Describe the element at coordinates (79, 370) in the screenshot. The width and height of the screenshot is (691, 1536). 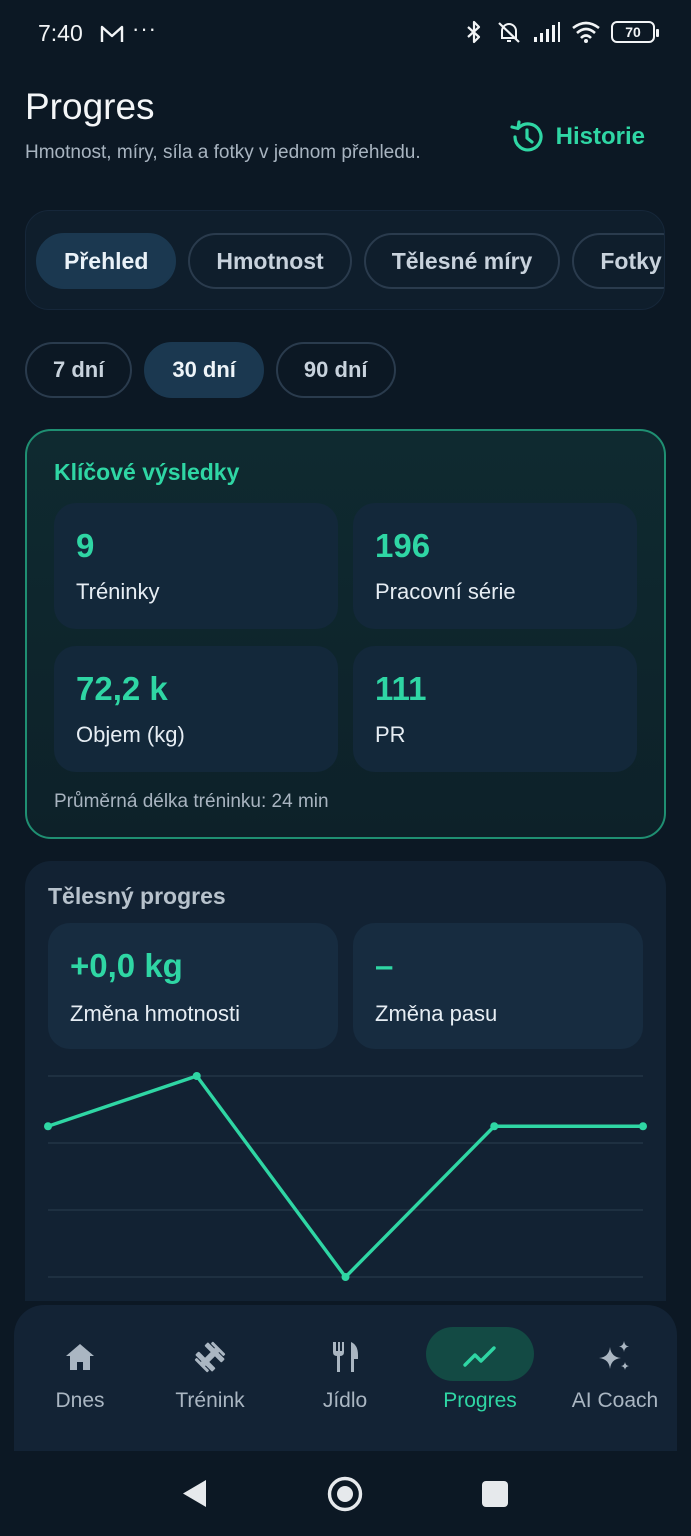
I see `range-7-days: 7 dní` at that location.